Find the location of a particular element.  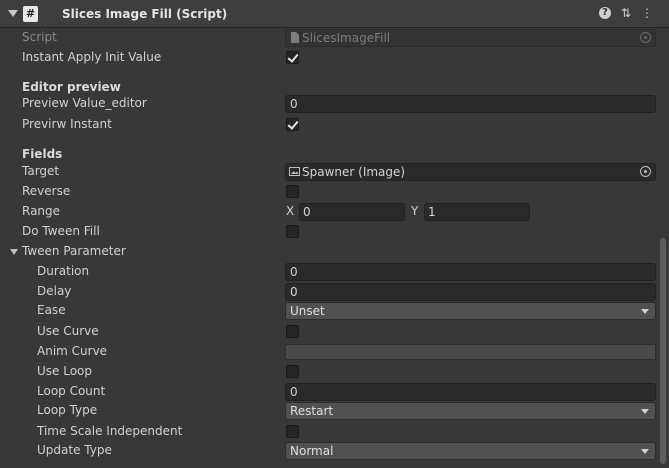

range-x-input: 0 is located at coordinates (352, 212).